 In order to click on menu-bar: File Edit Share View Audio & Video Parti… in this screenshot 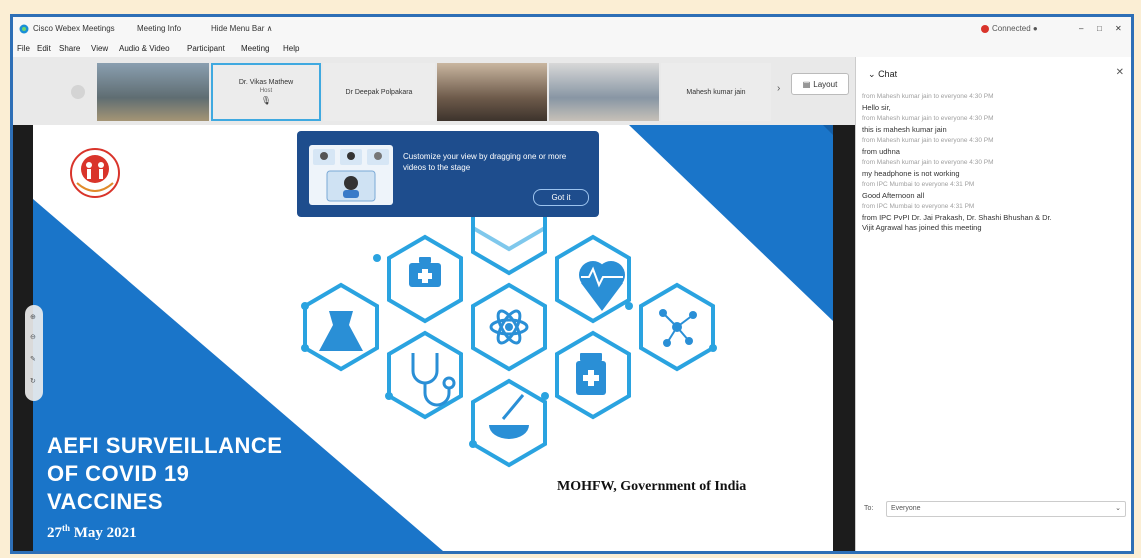, I will do `click(572, 49)`.